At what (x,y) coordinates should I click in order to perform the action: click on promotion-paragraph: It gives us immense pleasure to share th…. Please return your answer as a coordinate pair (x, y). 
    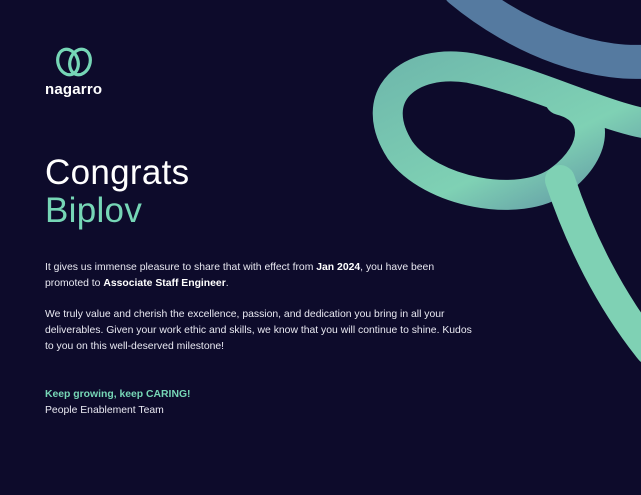
    Looking at the image, I should click on (260, 276).